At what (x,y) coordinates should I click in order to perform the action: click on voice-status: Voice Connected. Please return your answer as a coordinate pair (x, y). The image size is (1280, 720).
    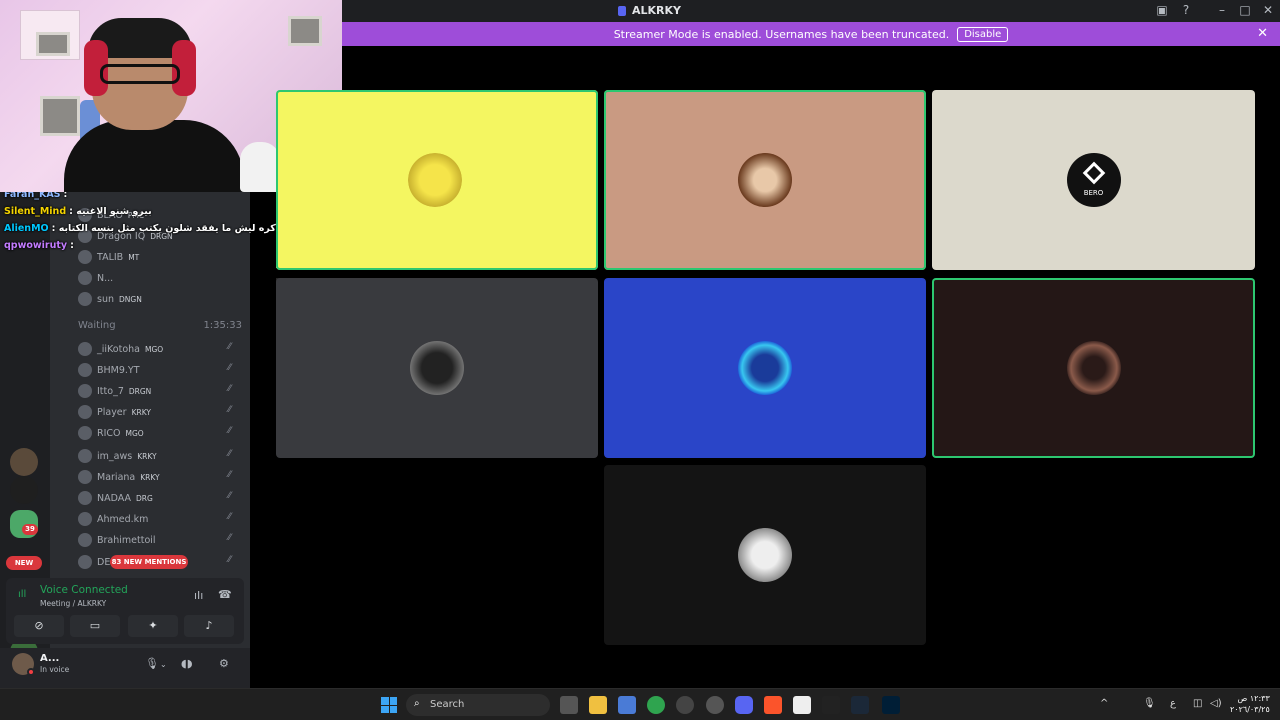
    Looking at the image, I should click on (84, 590).